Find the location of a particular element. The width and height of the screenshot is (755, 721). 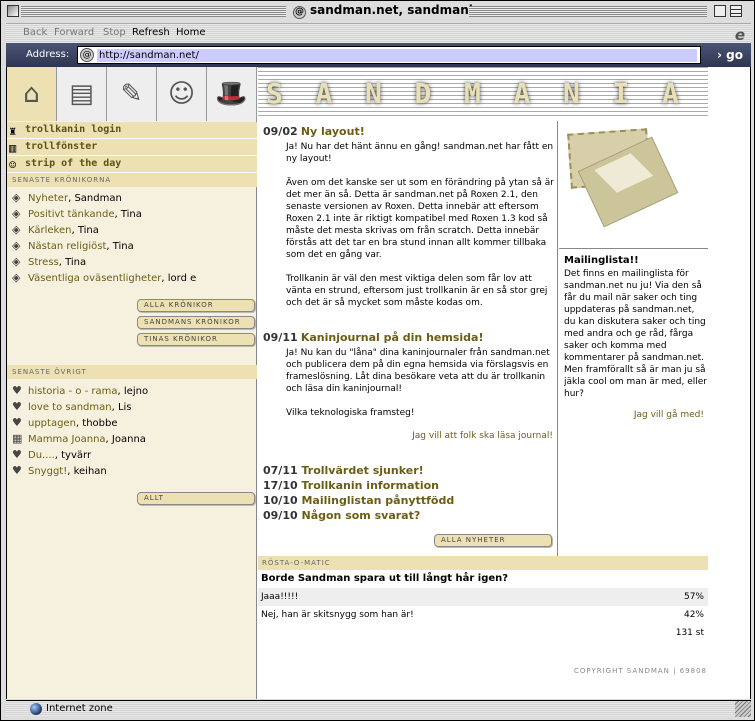

column-item: ◈ Nästan religiöst, Tina is located at coordinates (73, 246).